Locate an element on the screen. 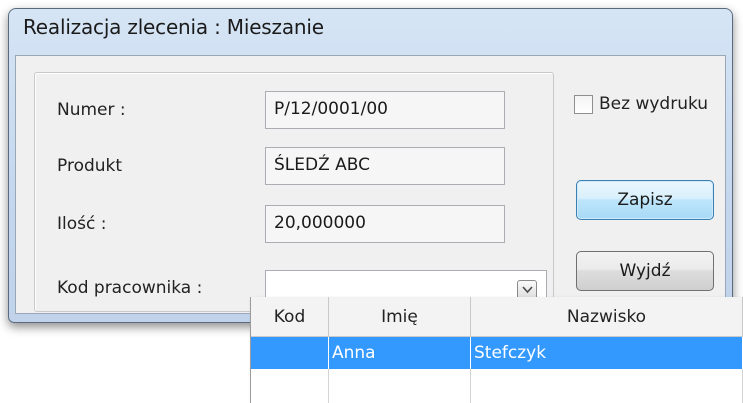  bez-wydruku-checkbox is located at coordinates (583, 104).